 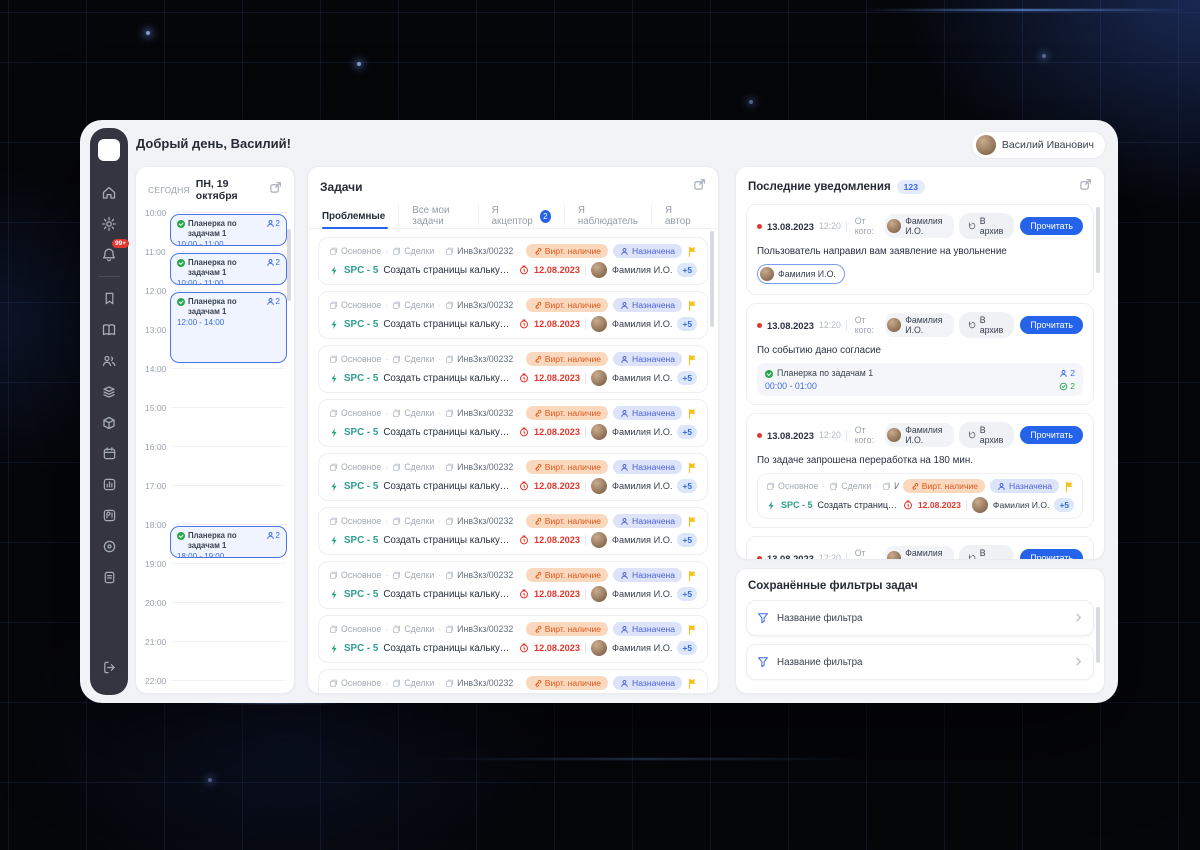 I want to click on notifications-scrollbar, so click(x=1098, y=240).